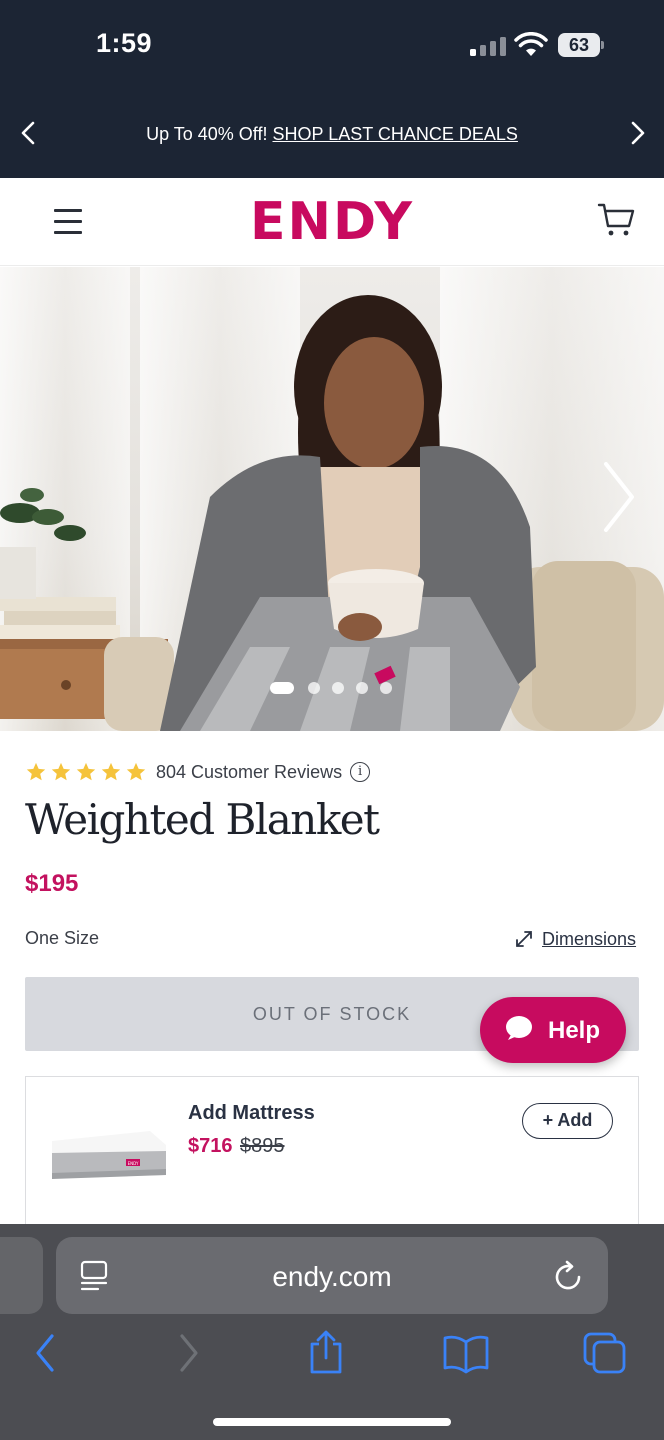 This screenshot has height=1440, width=664. What do you see at coordinates (21, 1275) in the screenshot?
I see `previous-tab` at bounding box center [21, 1275].